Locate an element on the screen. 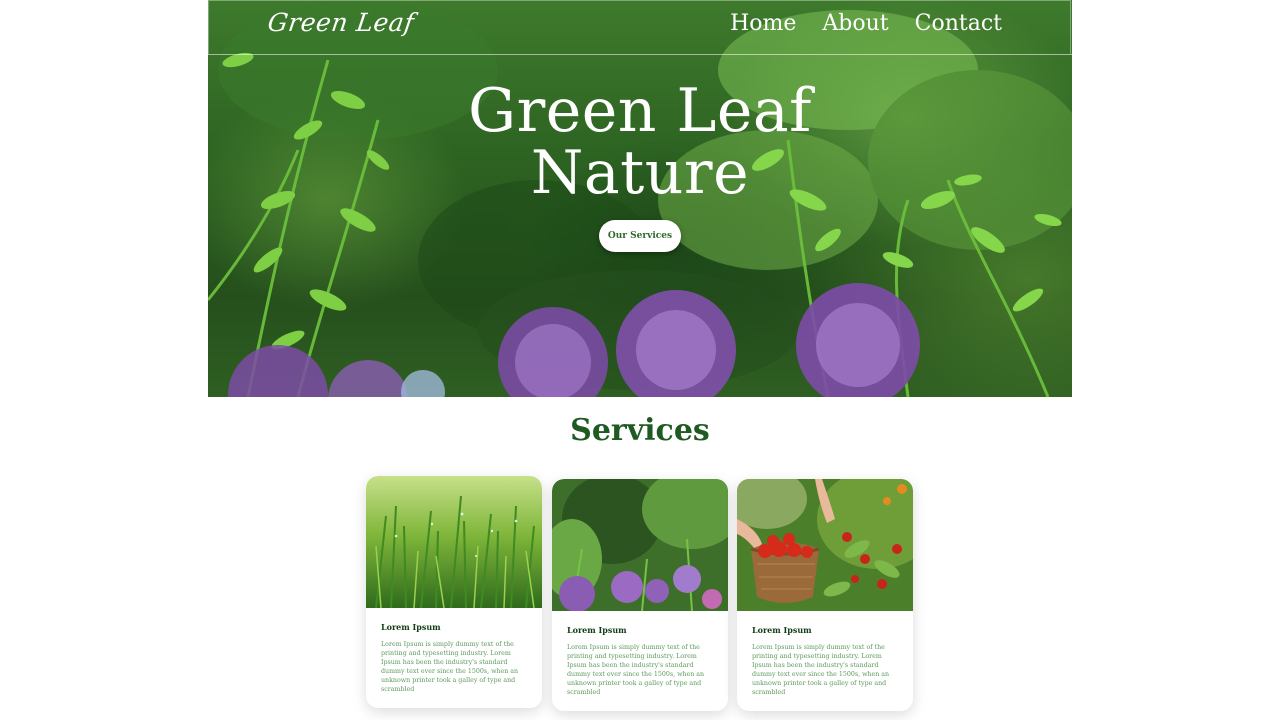  grass-photo is located at coordinates (454, 542).